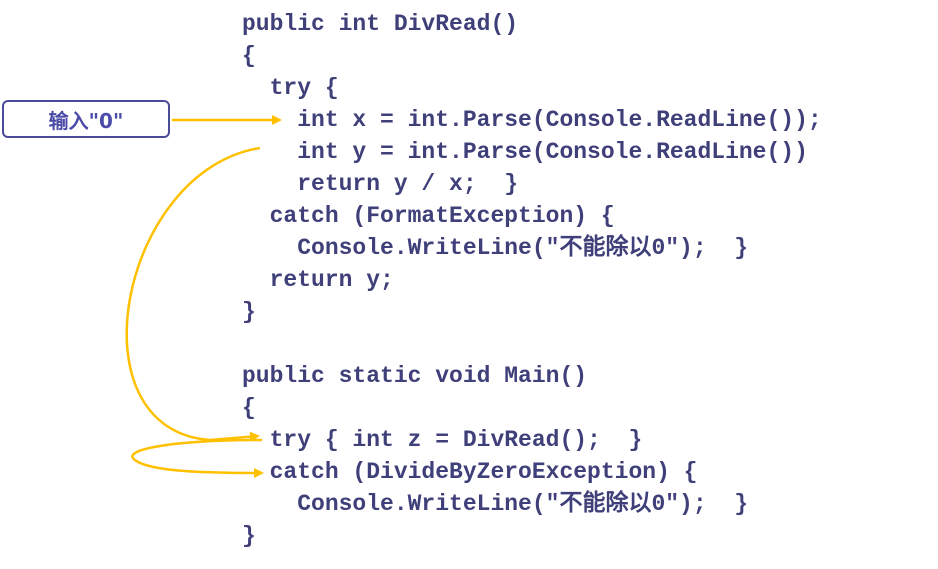  Describe the element at coordinates (197, 458) in the screenshot. I see `catch-loop-arrow` at that location.